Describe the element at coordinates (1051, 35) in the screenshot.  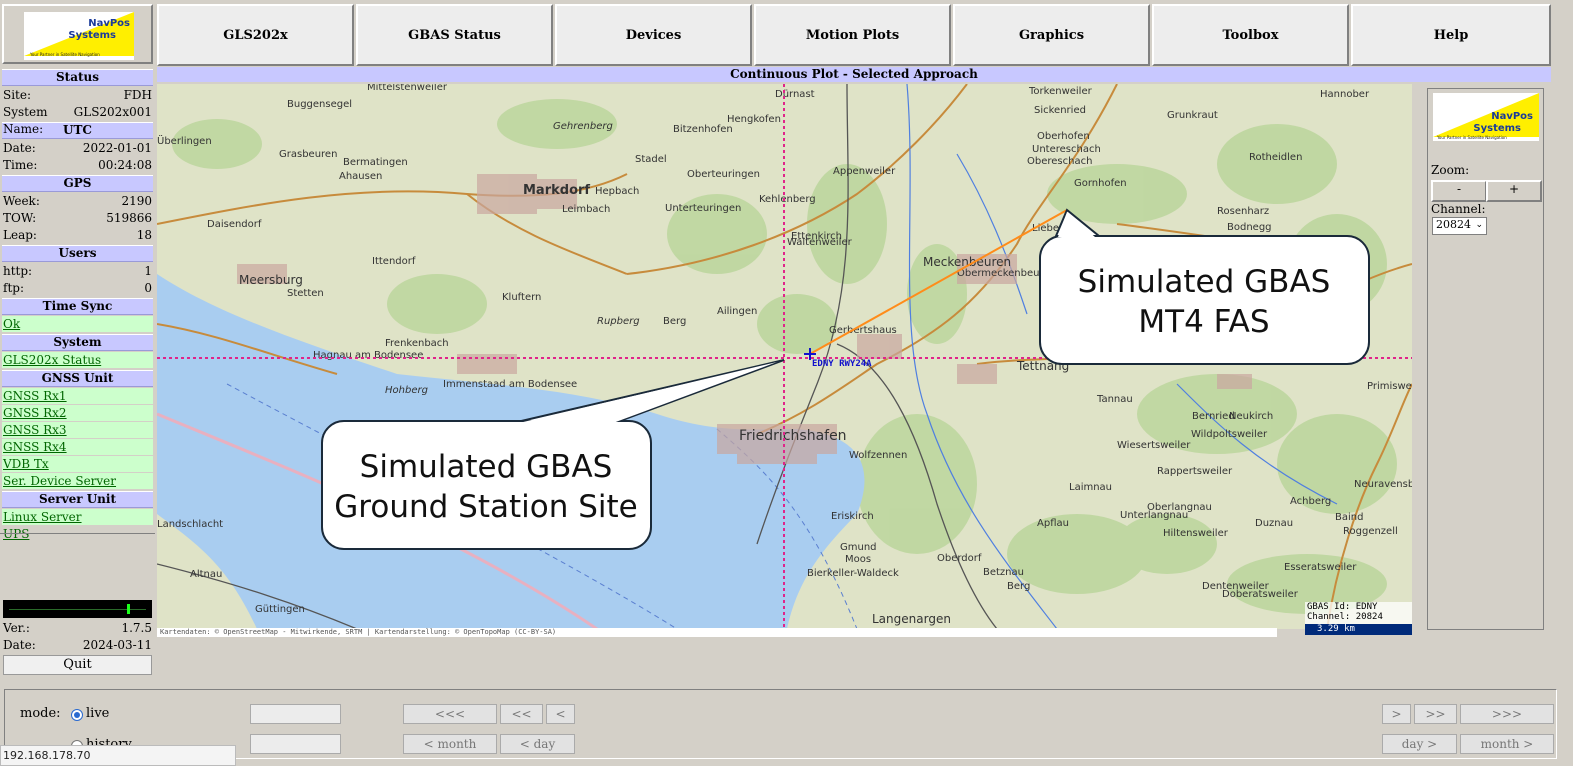
I see `nav-graphics: Graphics` at that location.